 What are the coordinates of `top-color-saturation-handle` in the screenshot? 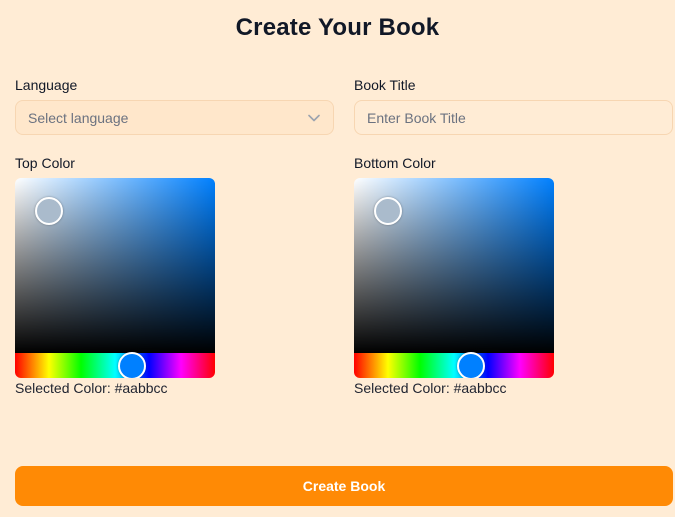 It's located at (49, 211).